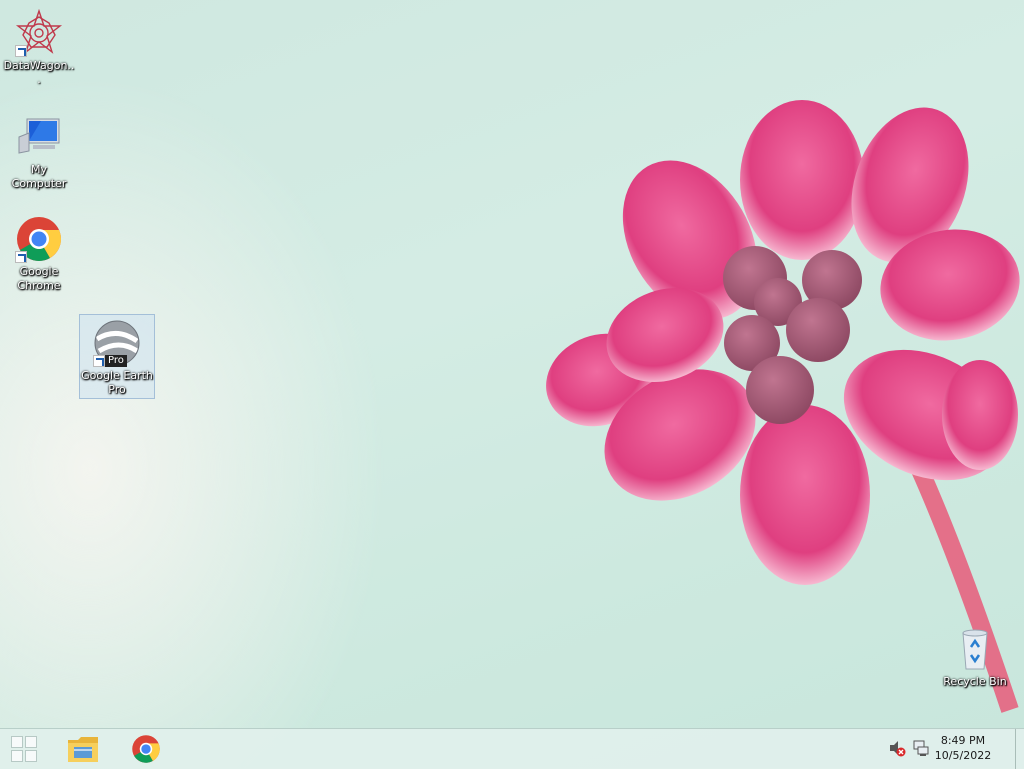 This screenshot has height=769, width=1024. I want to click on google-earth-pro-icon: Pro, so click(117, 343).